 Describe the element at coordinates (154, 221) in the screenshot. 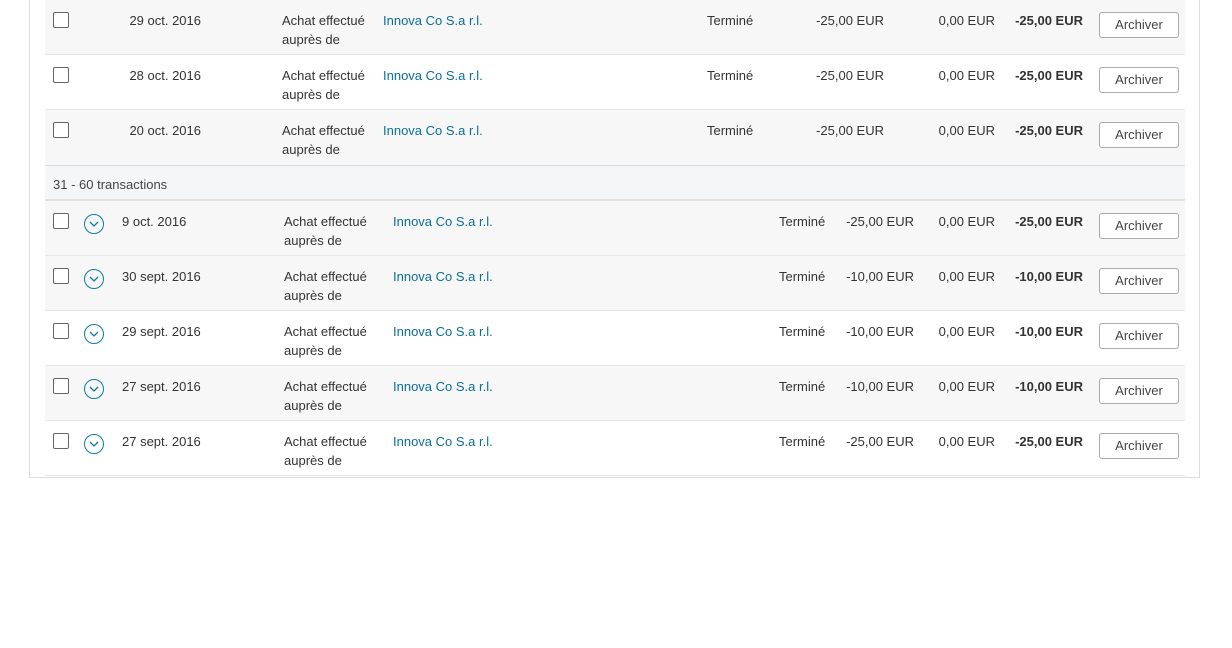

I see `transaction-date: 9 oct. 2016` at that location.